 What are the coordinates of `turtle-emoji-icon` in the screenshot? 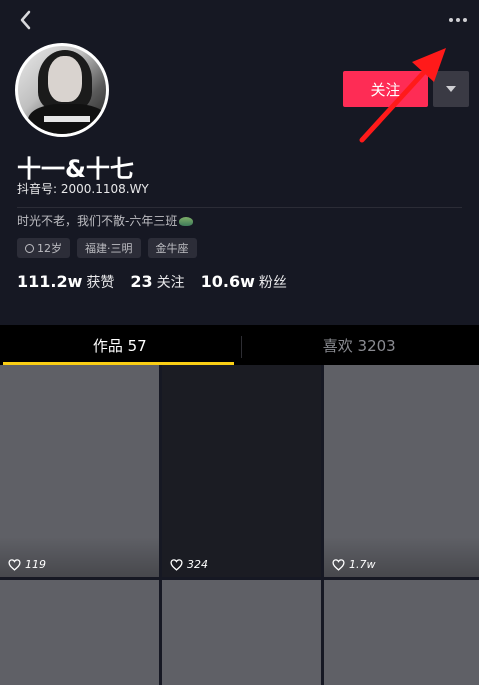 It's located at (186, 221).